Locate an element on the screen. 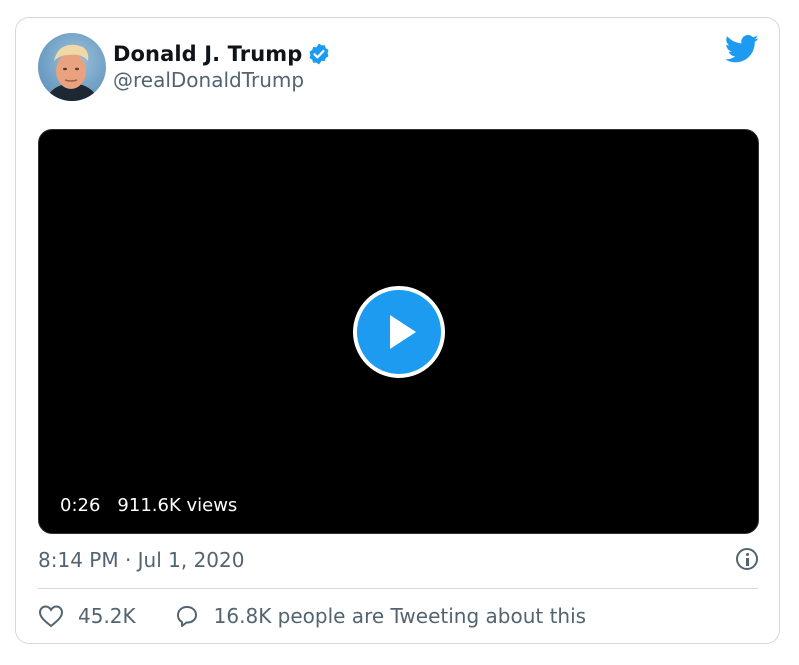  like-button: 45.2K is located at coordinates (87, 616).